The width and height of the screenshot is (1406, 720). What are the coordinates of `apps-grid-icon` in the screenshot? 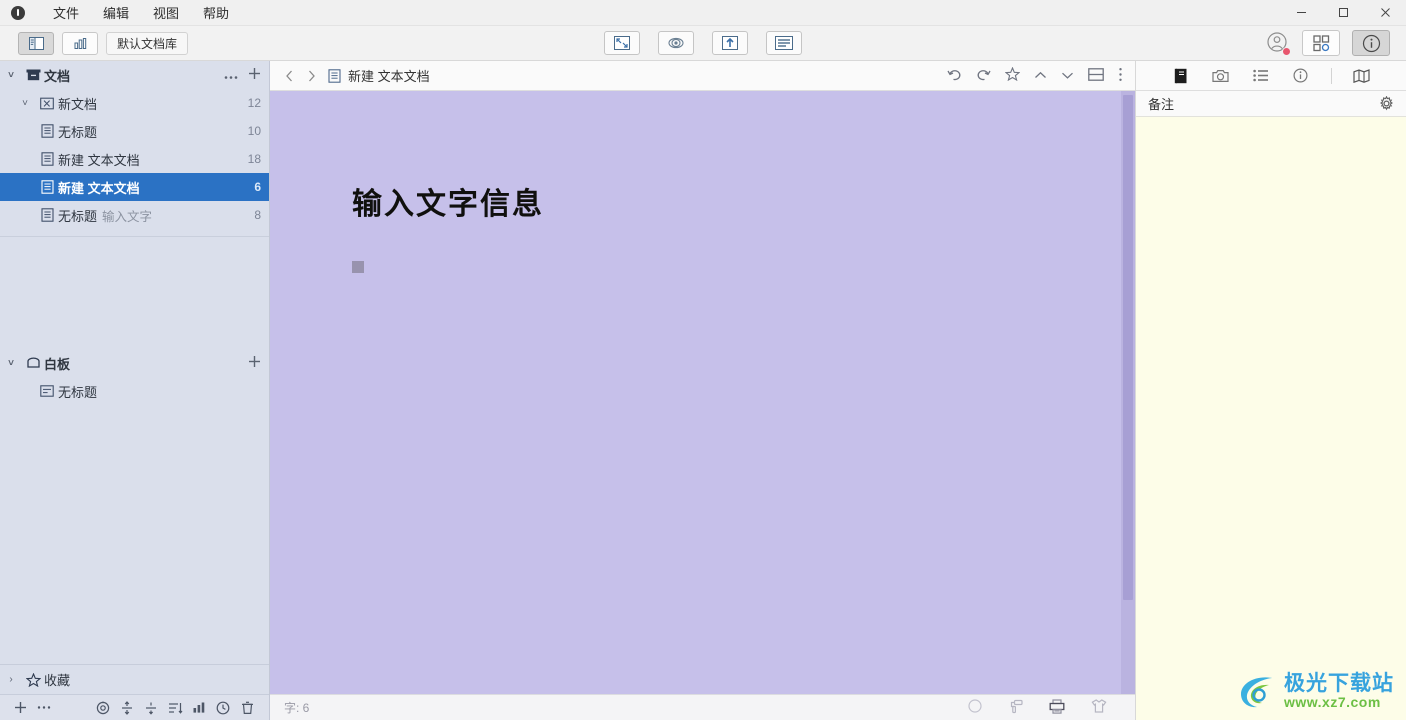 It's located at (1321, 43).